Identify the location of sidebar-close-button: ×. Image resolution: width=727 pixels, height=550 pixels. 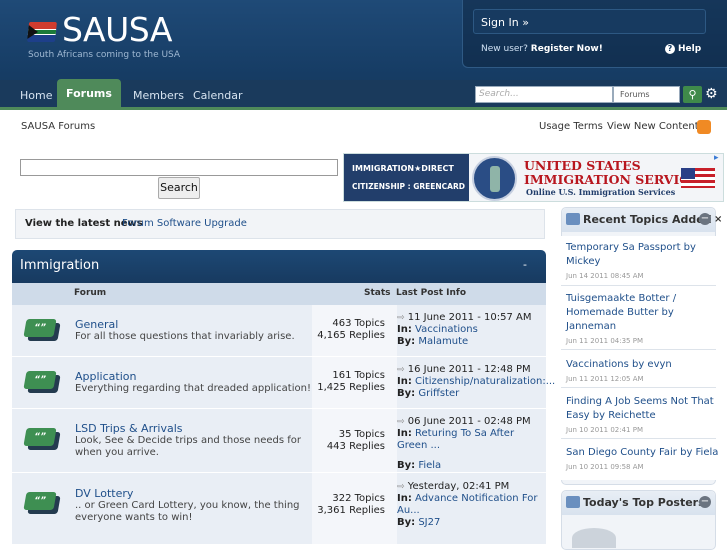
(718, 219).